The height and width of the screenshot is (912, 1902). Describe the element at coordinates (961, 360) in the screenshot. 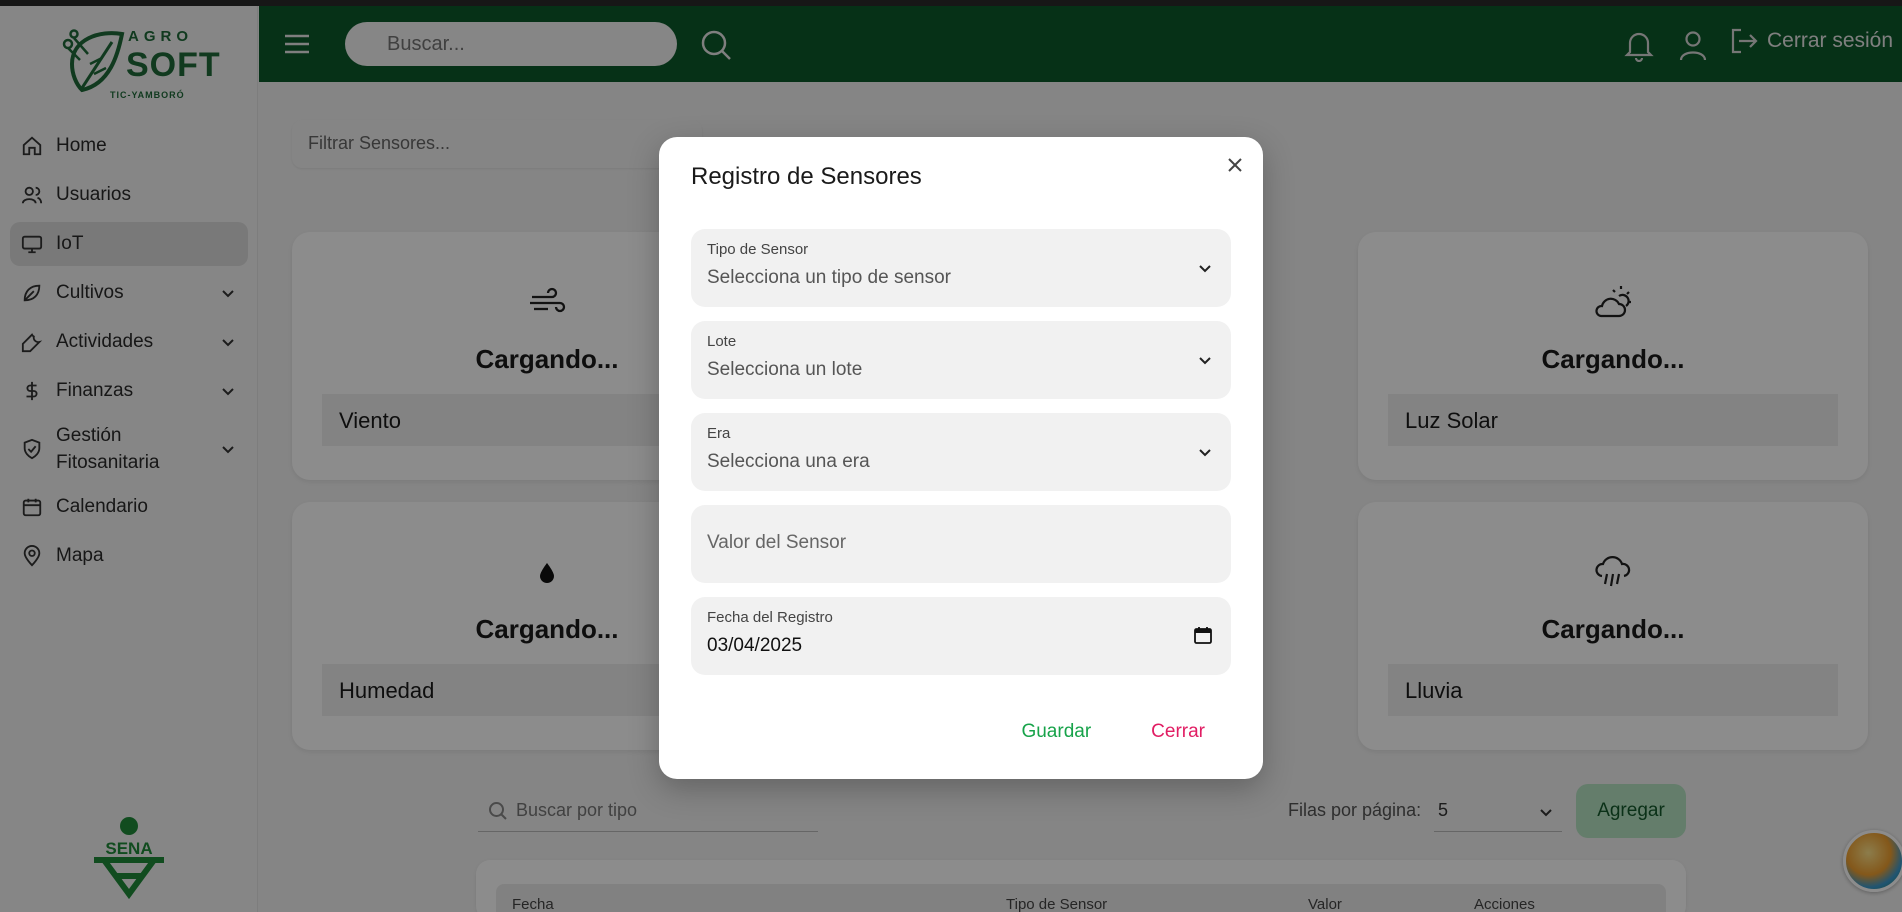

I see `lote-select: Lote Selecciona un lote` at that location.